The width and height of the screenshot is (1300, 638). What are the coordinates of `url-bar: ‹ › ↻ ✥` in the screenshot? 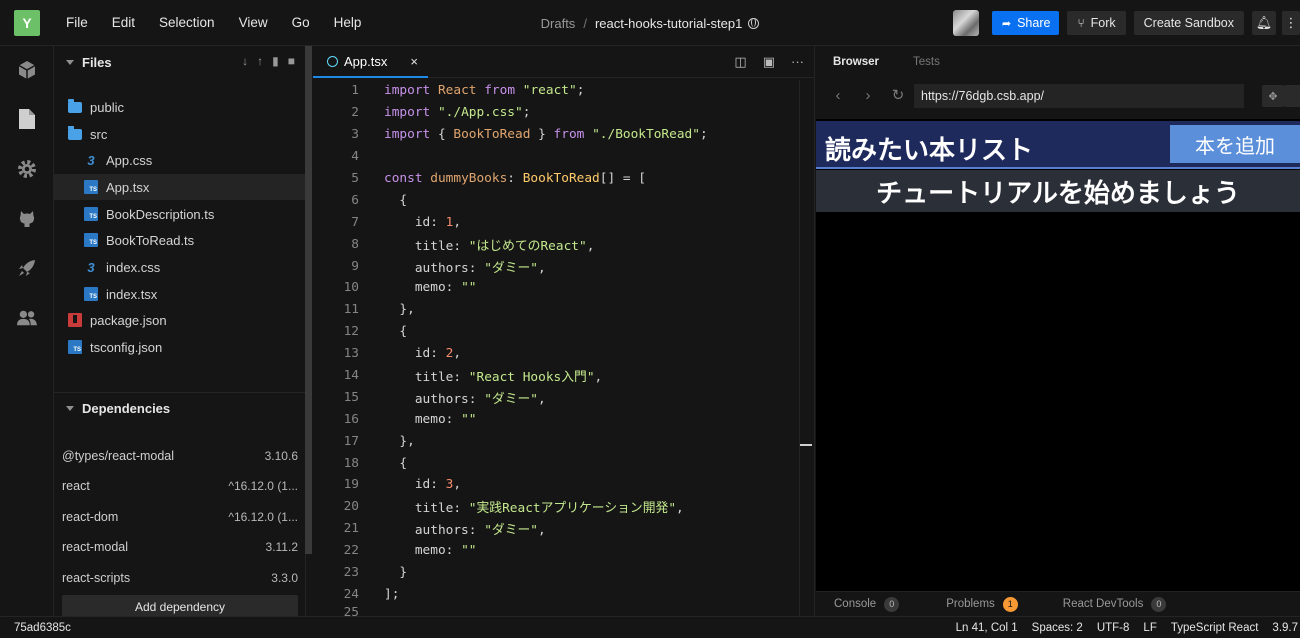 It's located at (1058, 95).